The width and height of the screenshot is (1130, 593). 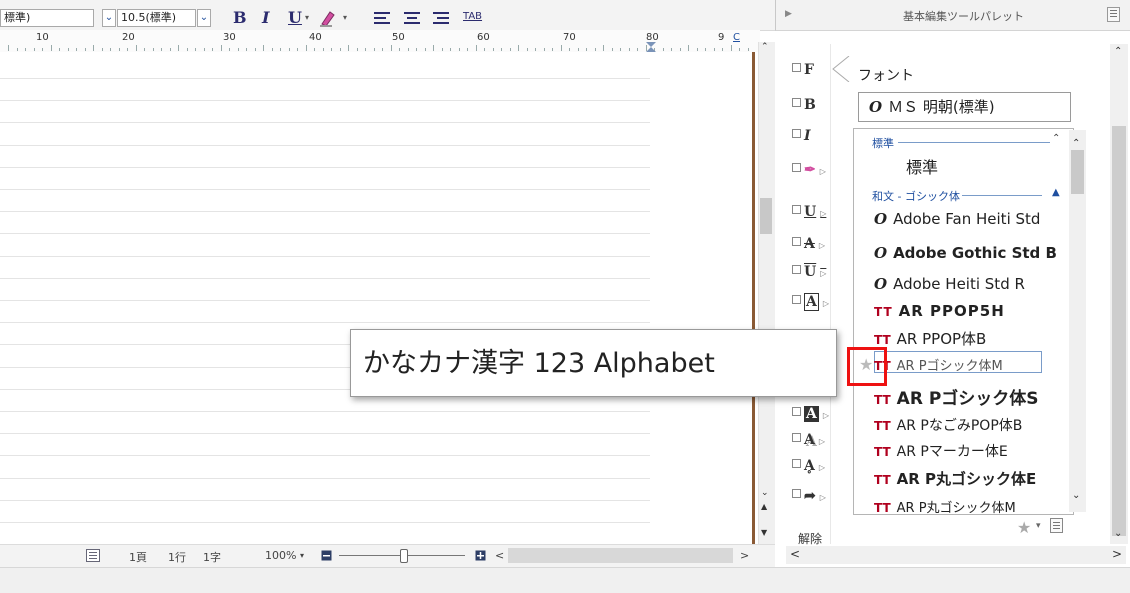 I want to click on zoom-slider-handle, so click(x=404, y=556).